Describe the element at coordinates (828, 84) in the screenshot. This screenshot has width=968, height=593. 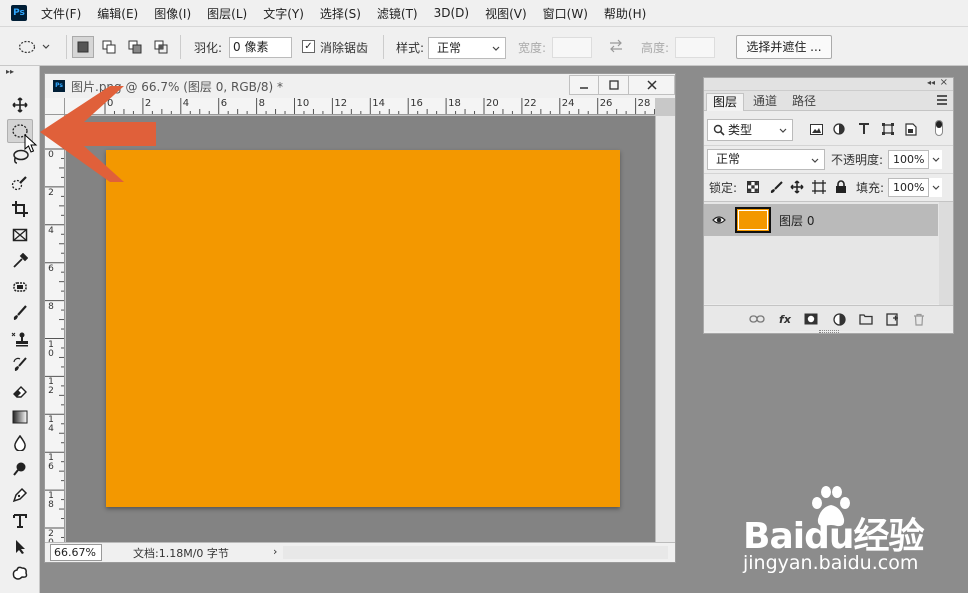
I see `panel-header: ◂◂ ×` at that location.